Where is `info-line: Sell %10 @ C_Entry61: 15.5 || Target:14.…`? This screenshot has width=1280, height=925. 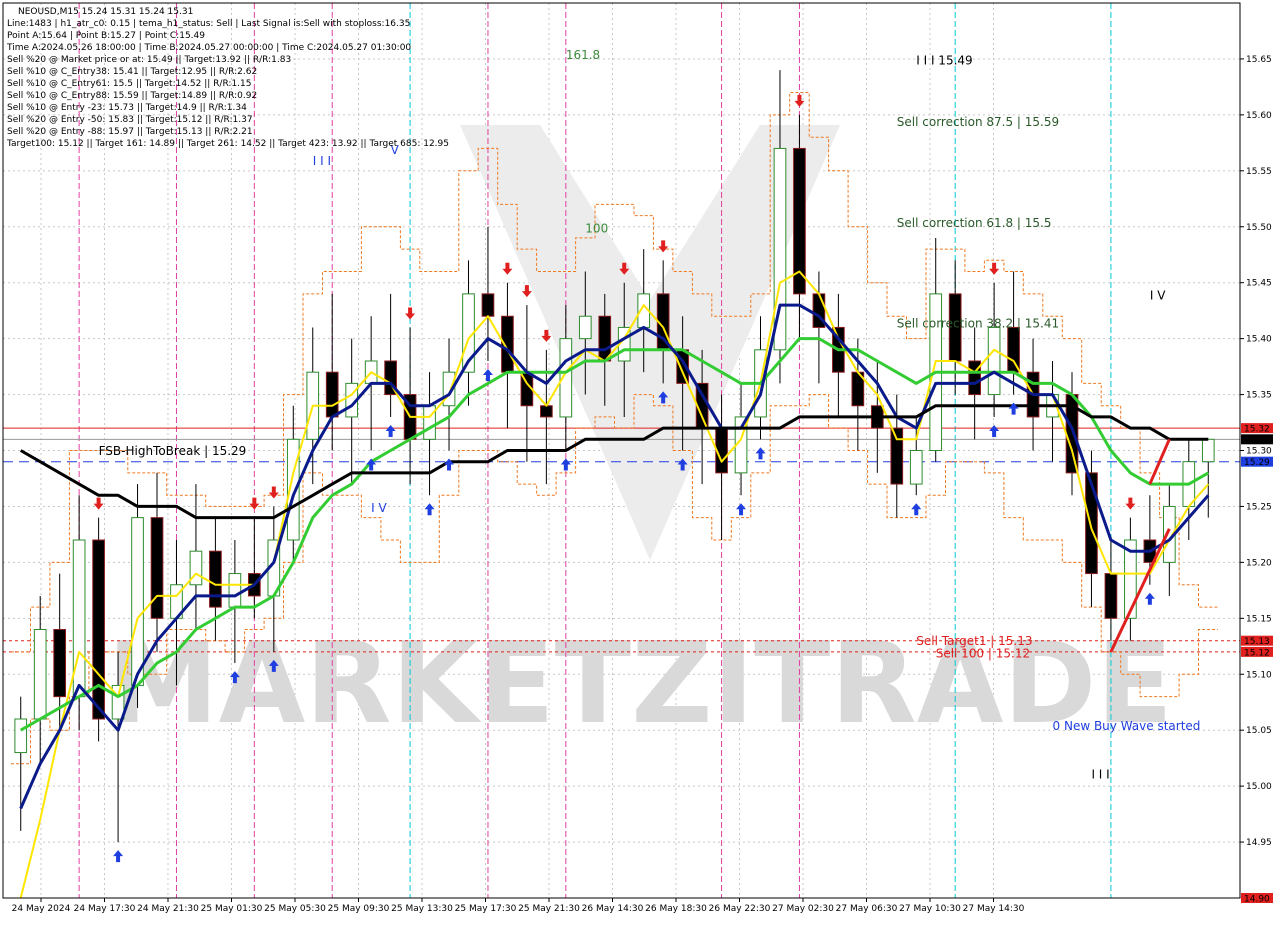
info-line: Sell %10 @ C_Entry61: 15.5 || Target:14.… is located at coordinates (129, 84).